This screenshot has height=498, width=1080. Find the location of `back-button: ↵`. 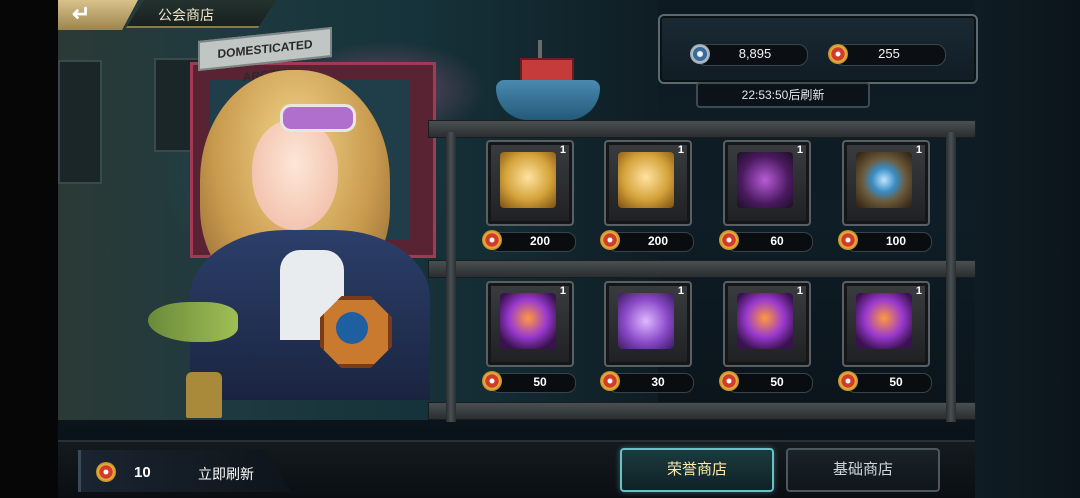

back-button: ↵ is located at coordinates (98, 15).